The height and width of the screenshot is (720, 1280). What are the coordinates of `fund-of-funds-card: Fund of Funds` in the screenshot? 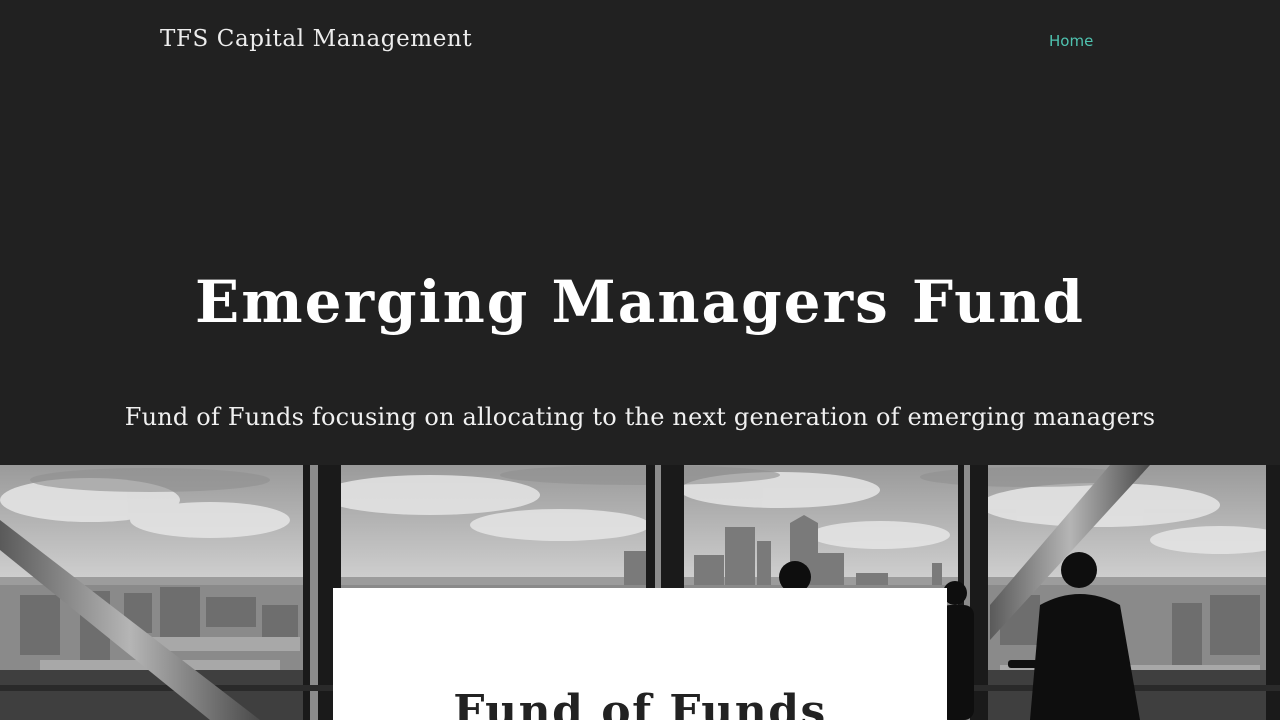 It's located at (640, 654).